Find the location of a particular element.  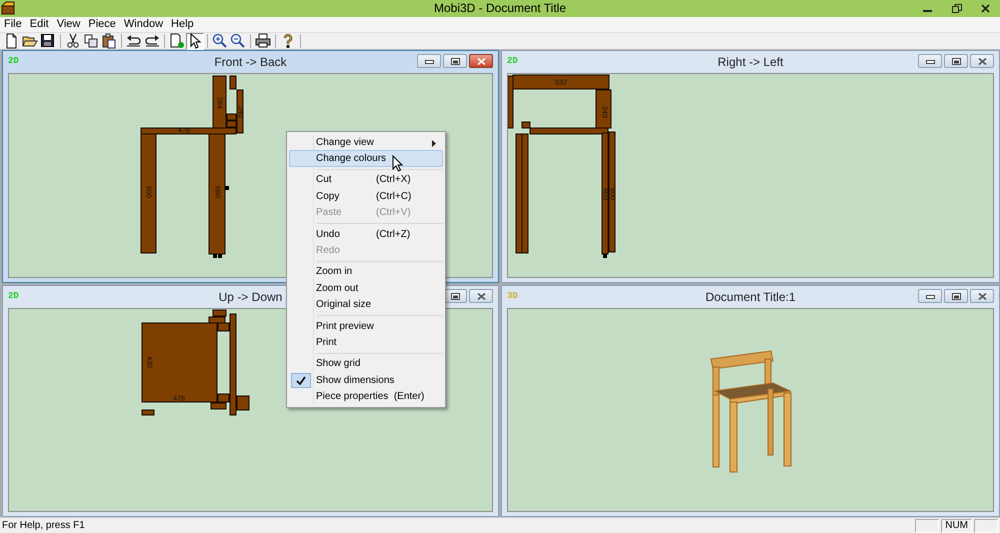

undo-icon is located at coordinates (134, 41).